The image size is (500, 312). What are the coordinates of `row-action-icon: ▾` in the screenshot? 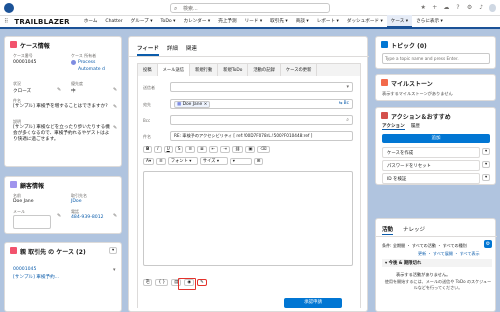 It's located at (114, 270).